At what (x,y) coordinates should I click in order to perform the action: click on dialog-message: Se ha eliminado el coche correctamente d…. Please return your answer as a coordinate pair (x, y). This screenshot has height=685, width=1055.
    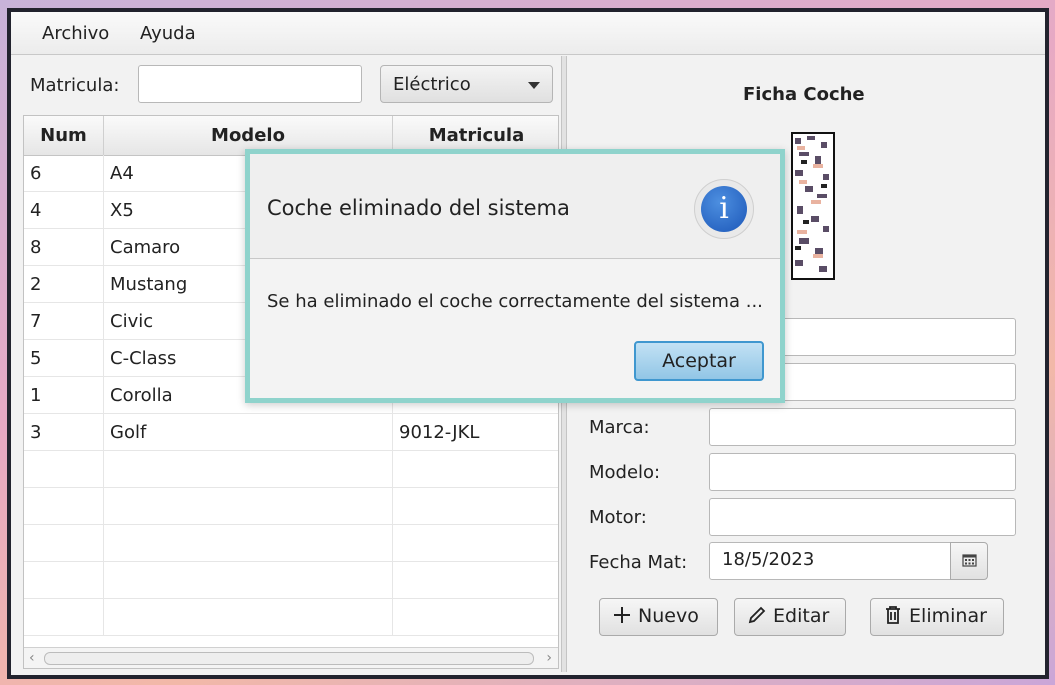
    Looking at the image, I should click on (515, 301).